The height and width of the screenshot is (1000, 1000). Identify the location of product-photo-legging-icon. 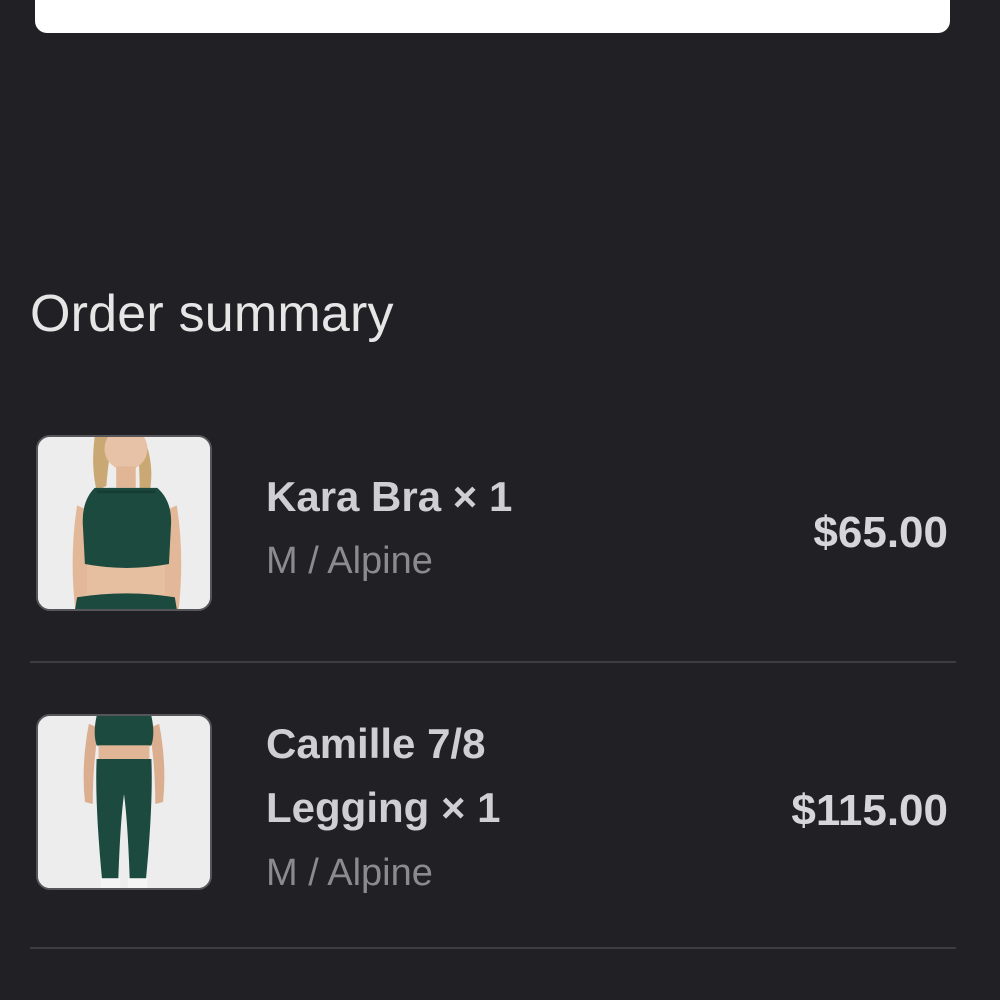
(124, 802).